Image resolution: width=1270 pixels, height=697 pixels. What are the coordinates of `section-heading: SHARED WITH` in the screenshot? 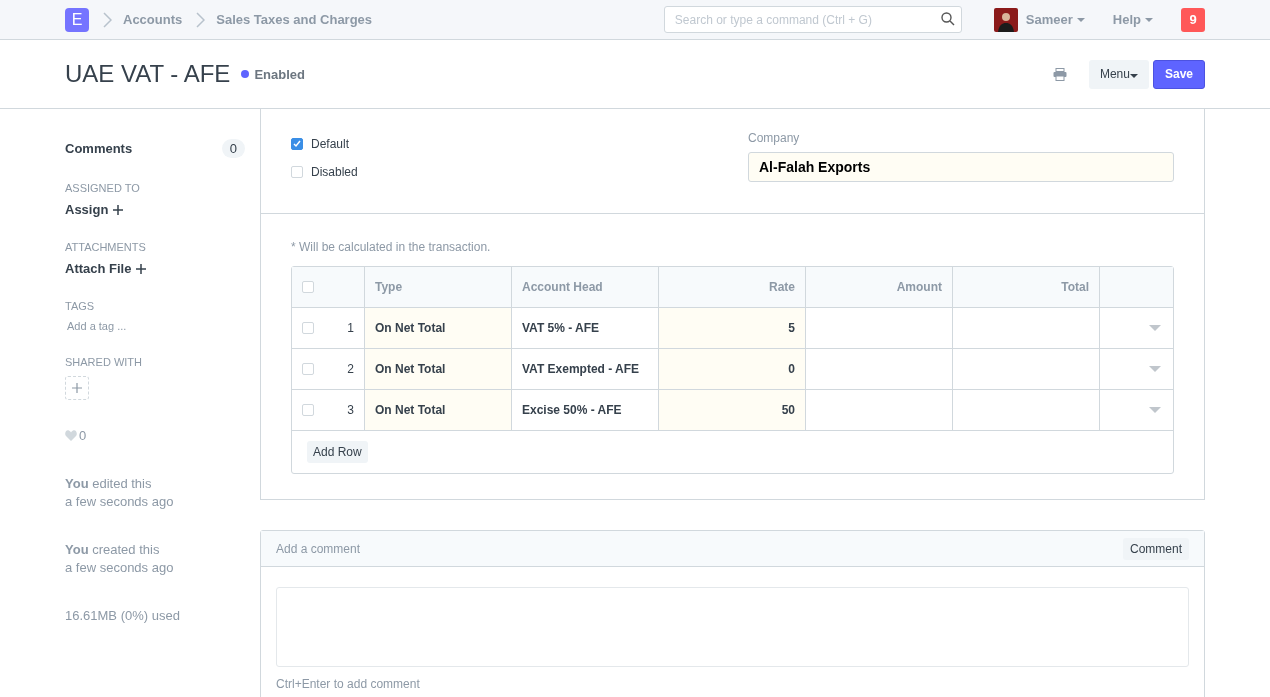 It's located at (103, 362).